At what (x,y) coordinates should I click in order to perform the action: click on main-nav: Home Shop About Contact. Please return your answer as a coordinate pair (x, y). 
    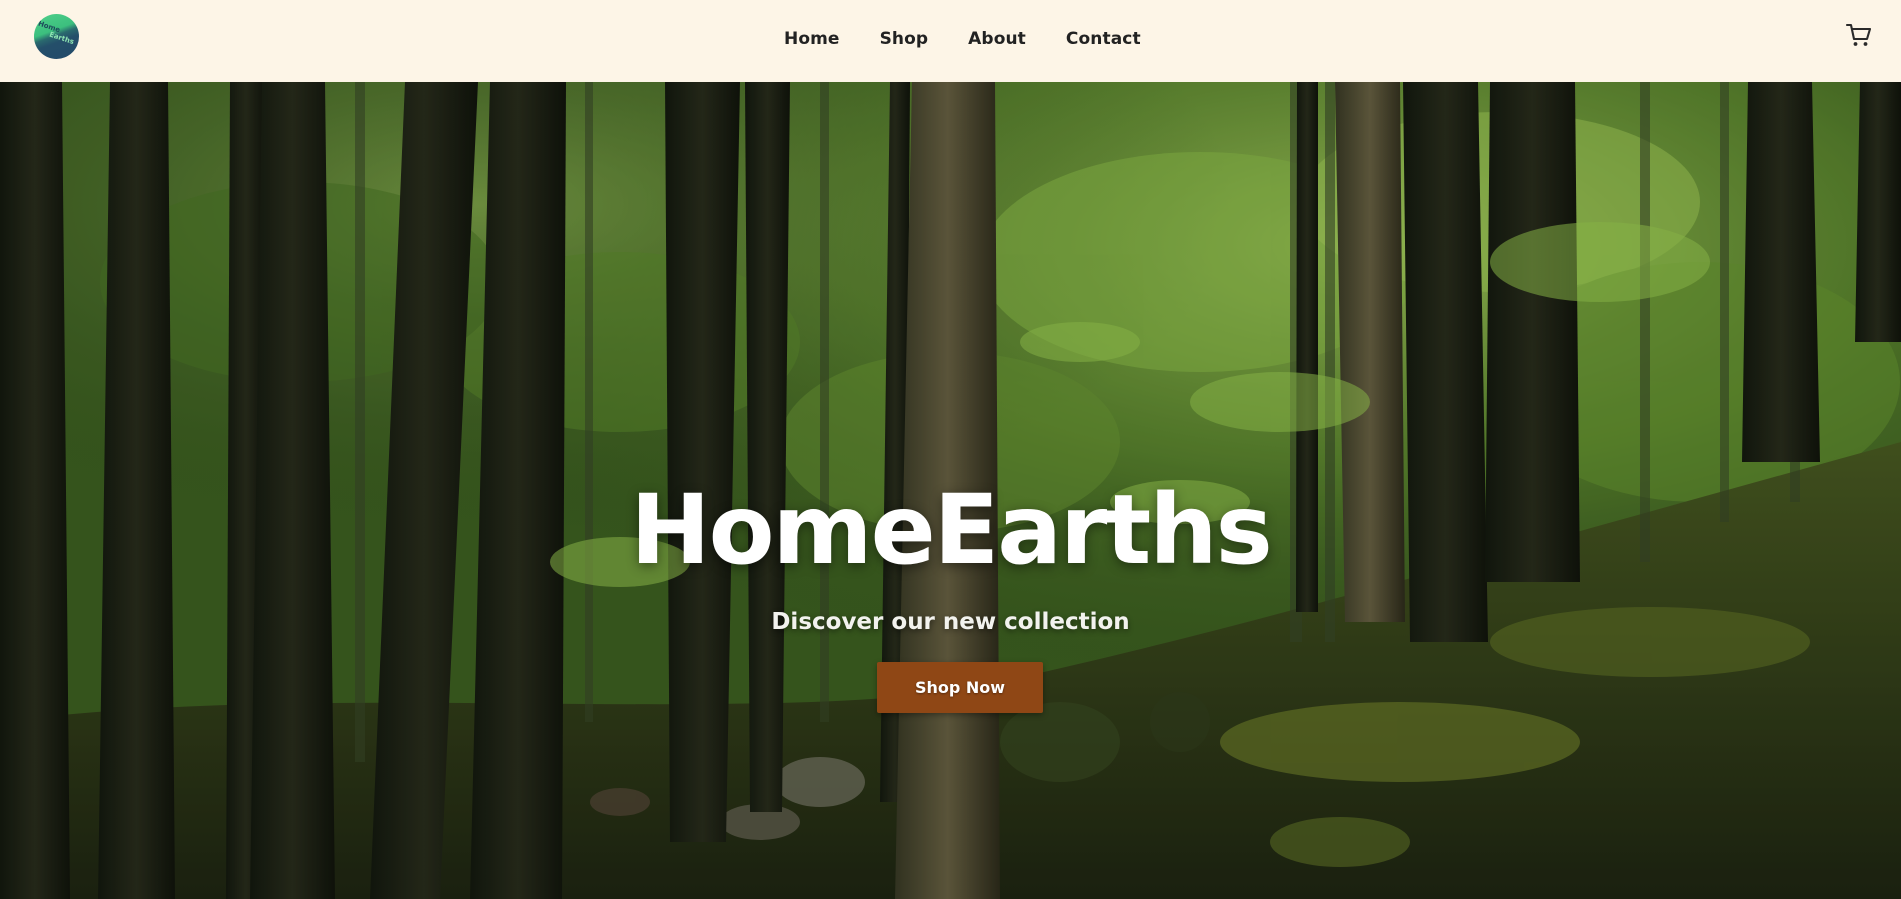
    Looking at the image, I should click on (962, 39).